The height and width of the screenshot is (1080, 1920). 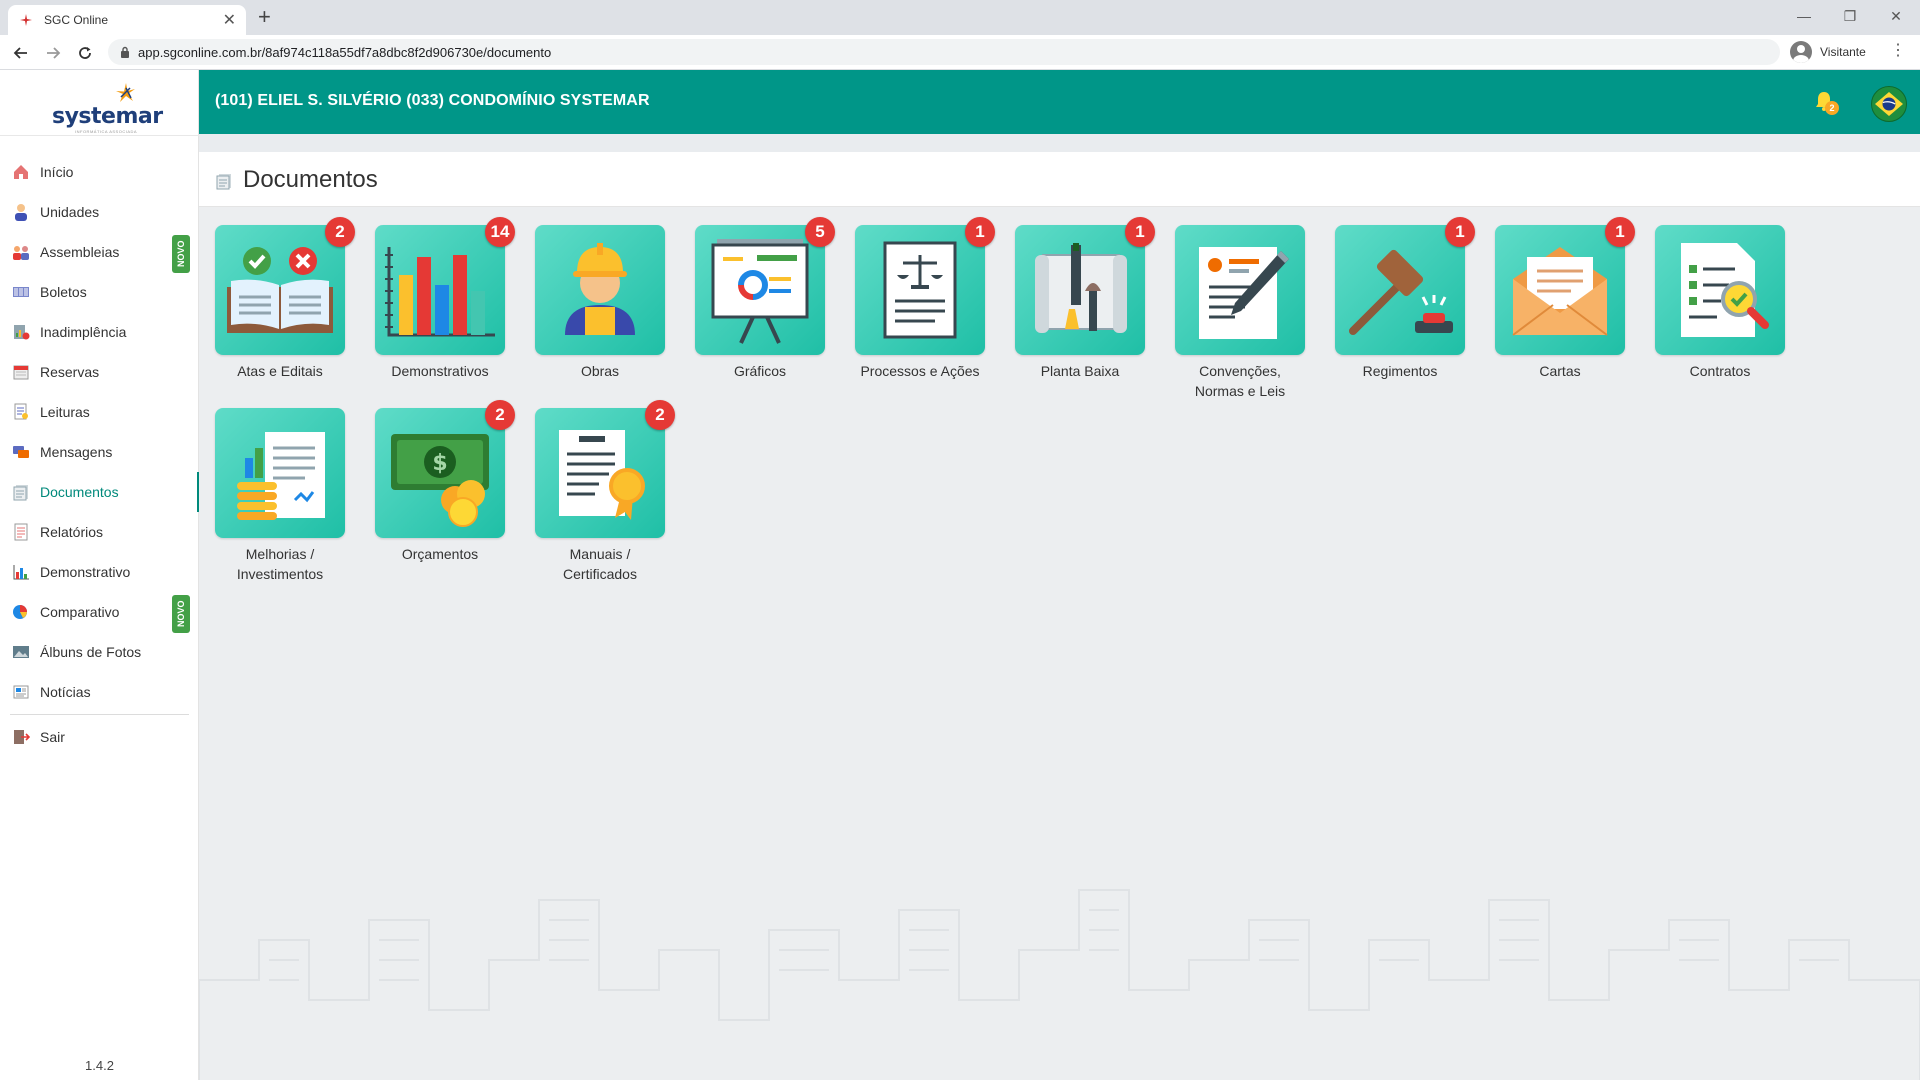 What do you see at coordinates (1560, 371) in the screenshot?
I see `doc-card-label: Cartas` at bounding box center [1560, 371].